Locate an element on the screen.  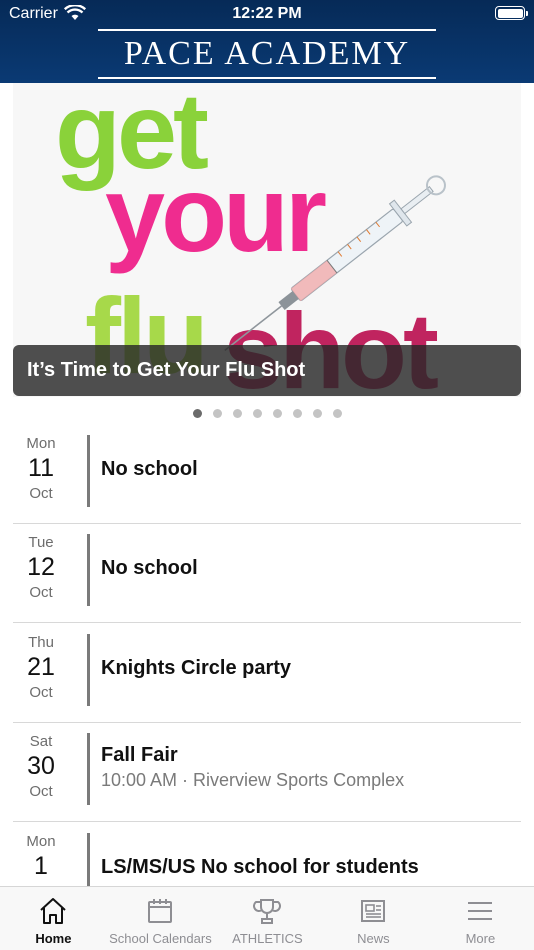
event-day: 12 is located at coordinates (41, 567).